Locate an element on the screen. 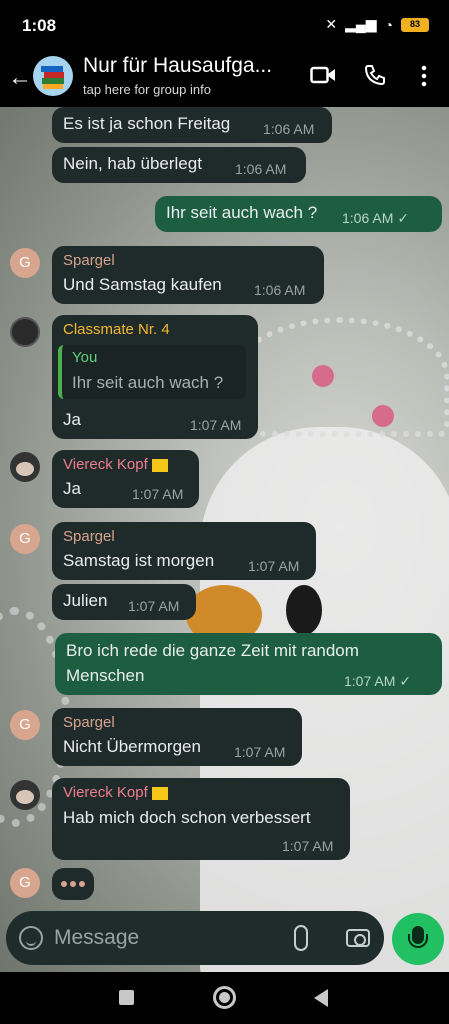 The width and height of the screenshot is (449, 1024). group-avatar is located at coordinates (53, 76).